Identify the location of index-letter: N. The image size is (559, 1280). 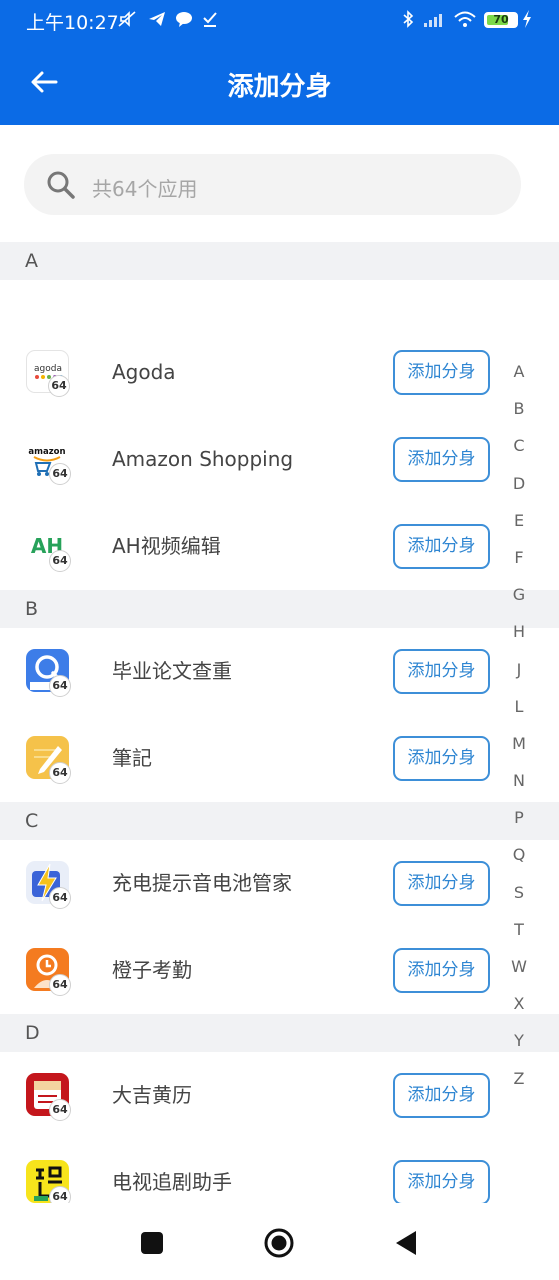
(519, 780).